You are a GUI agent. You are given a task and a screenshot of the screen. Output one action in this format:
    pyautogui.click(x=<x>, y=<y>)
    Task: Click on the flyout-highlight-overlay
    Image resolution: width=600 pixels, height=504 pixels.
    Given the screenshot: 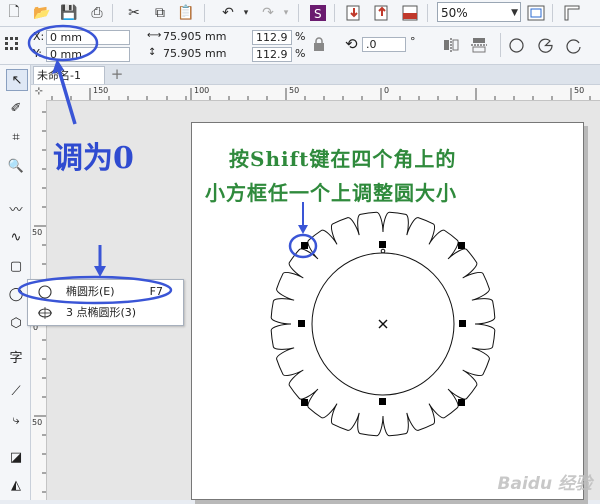 What is the action you would take?
    pyautogui.click(x=95, y=290)
    